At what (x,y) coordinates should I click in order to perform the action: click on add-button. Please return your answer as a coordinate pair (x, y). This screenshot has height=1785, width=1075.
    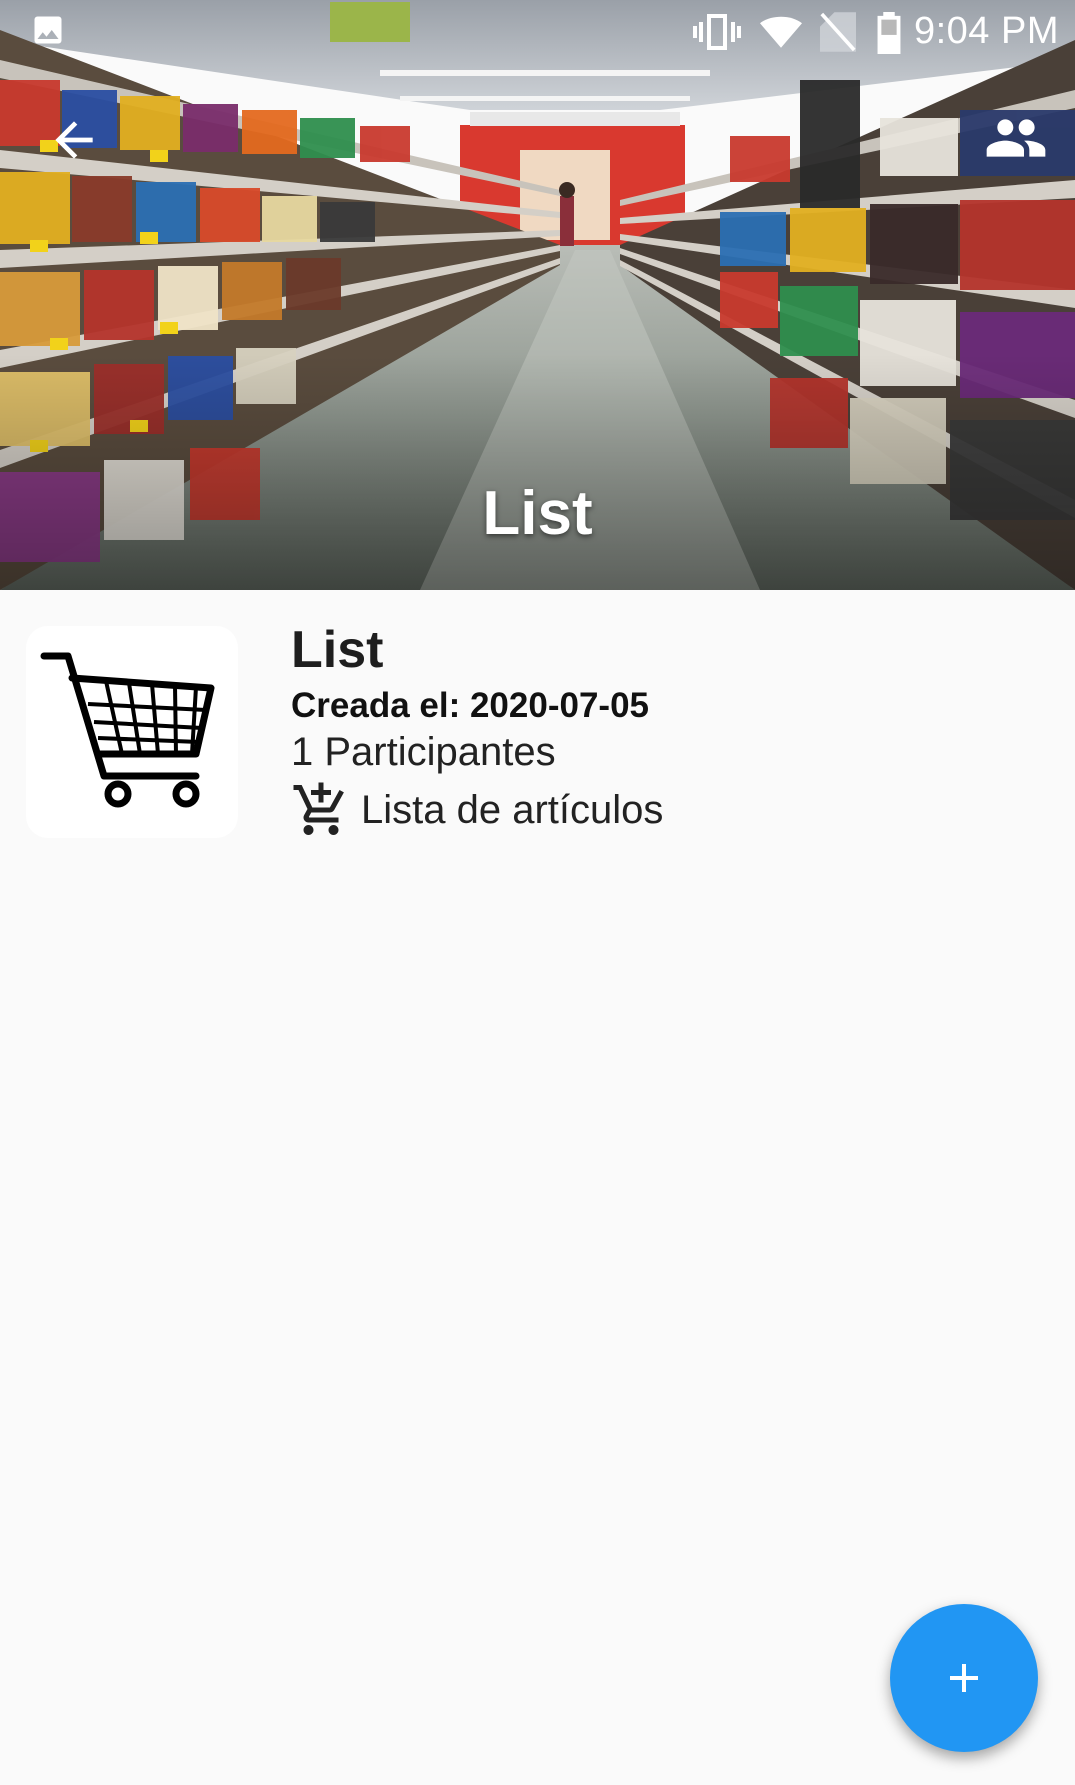
    Looking at the image, I should click on (964, 1678).